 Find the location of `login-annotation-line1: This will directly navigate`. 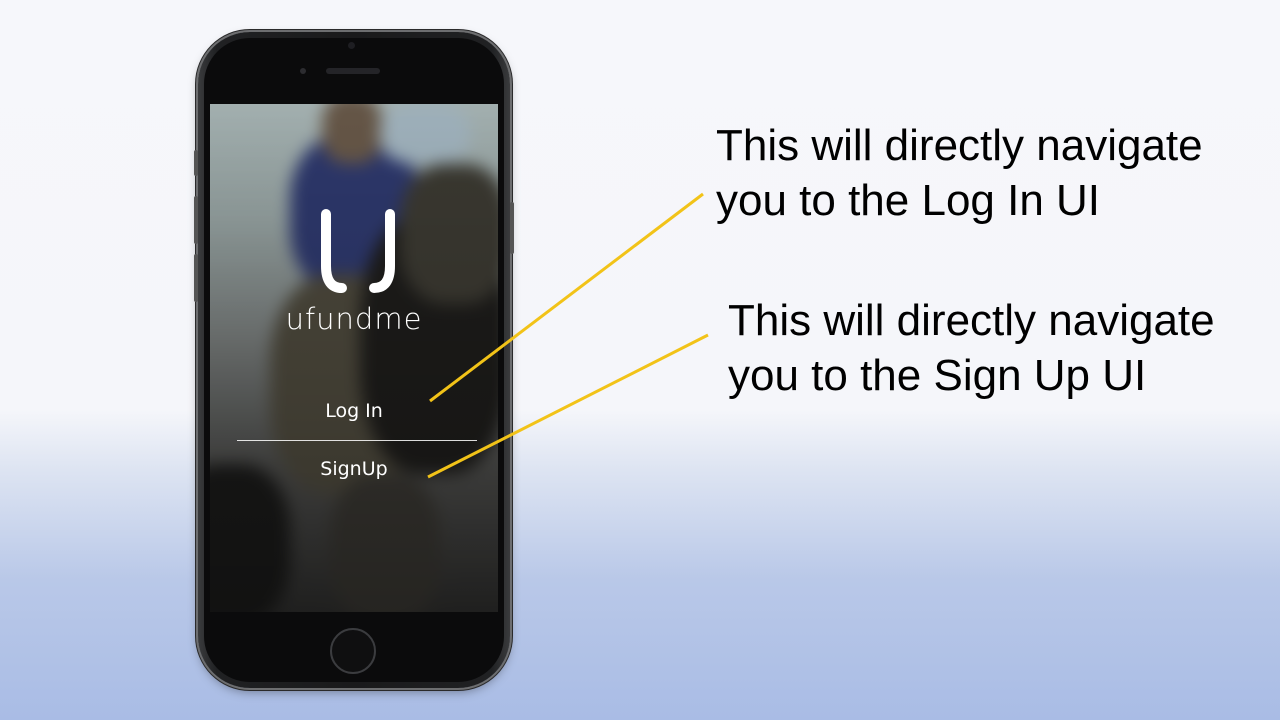

login-annotation-line1: This will directly navigate is located at coordinates (959, 145).